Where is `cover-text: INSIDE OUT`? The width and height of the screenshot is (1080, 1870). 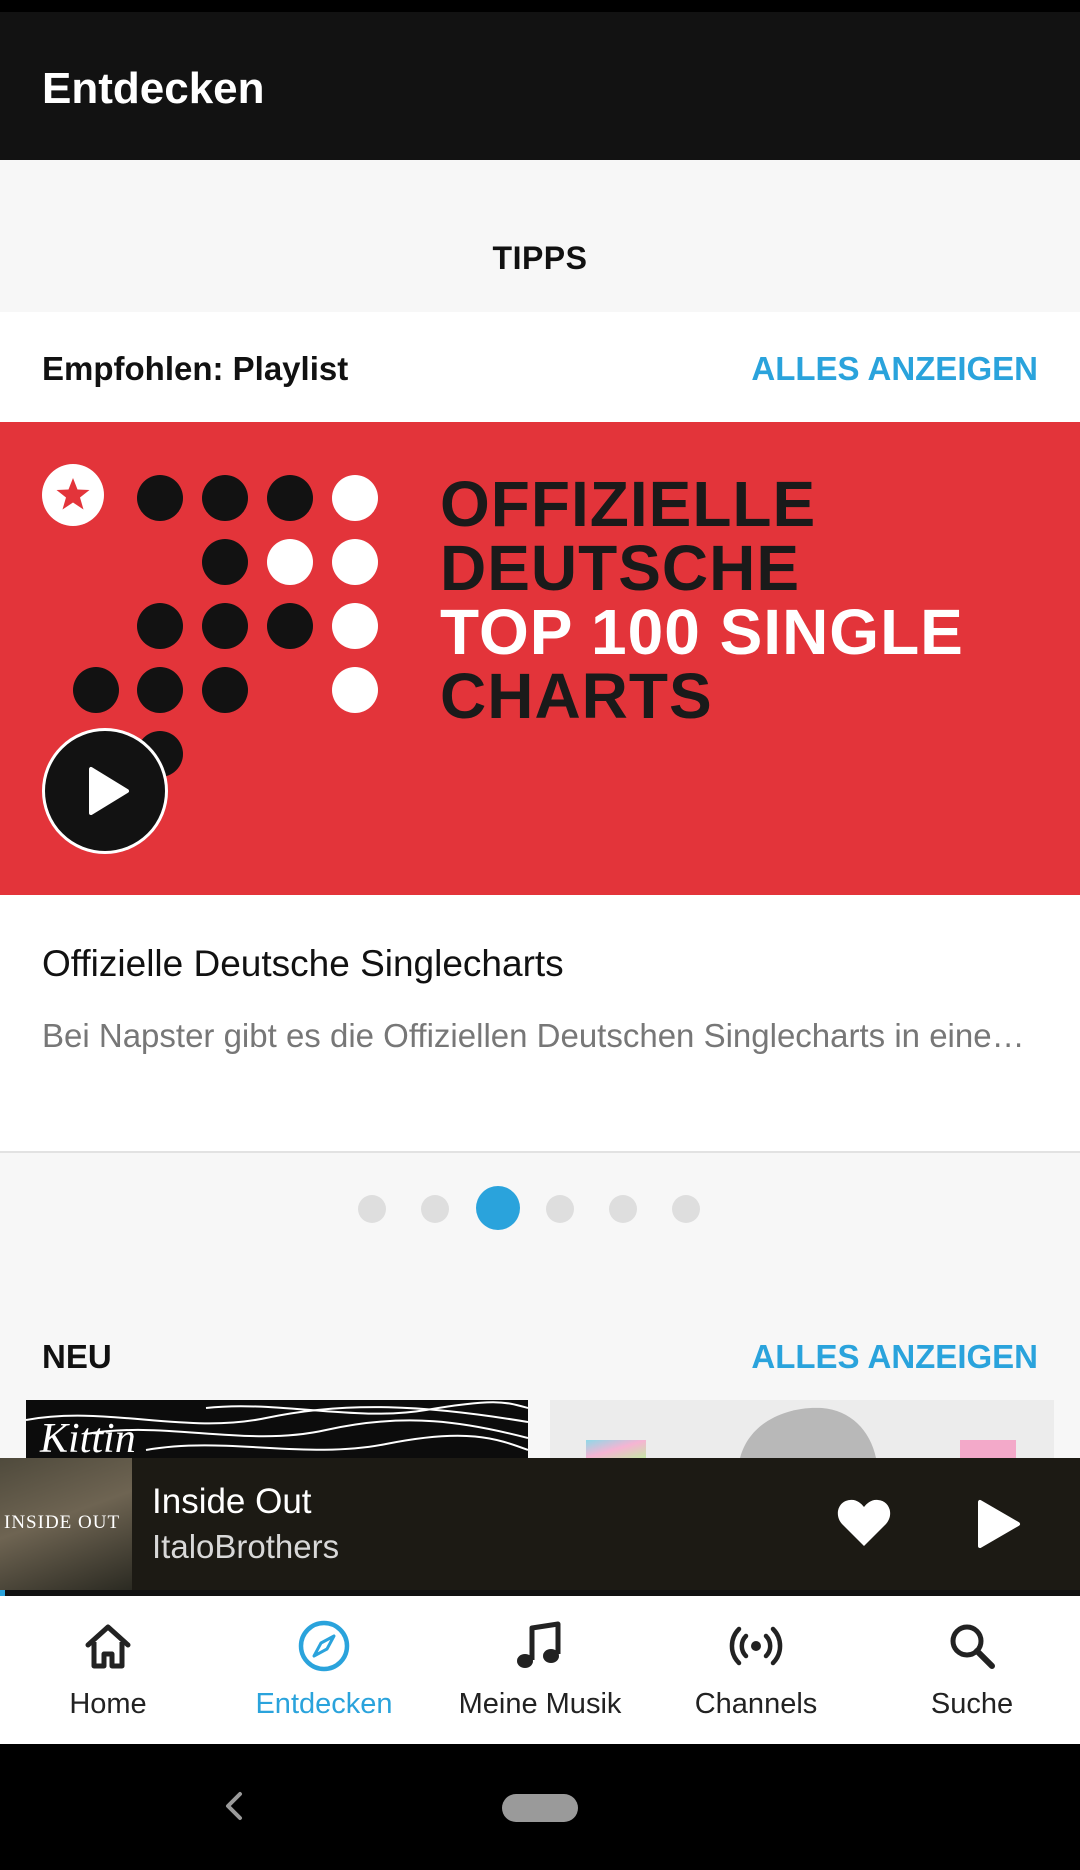 cover-text: INSIDE OUT is located at coordinates (62, 1522).